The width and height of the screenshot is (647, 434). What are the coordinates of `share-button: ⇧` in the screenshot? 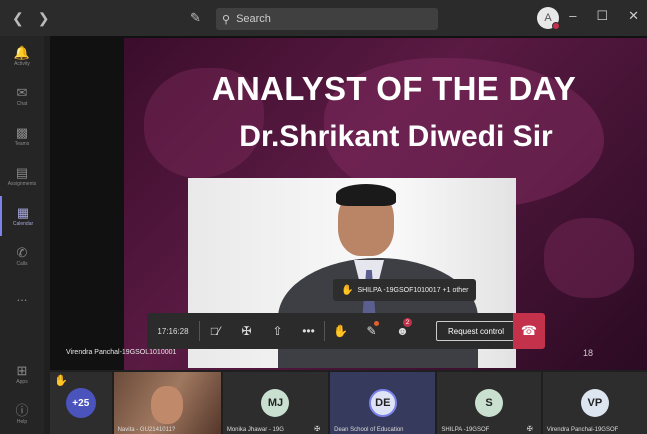 It's located at (277, 331).